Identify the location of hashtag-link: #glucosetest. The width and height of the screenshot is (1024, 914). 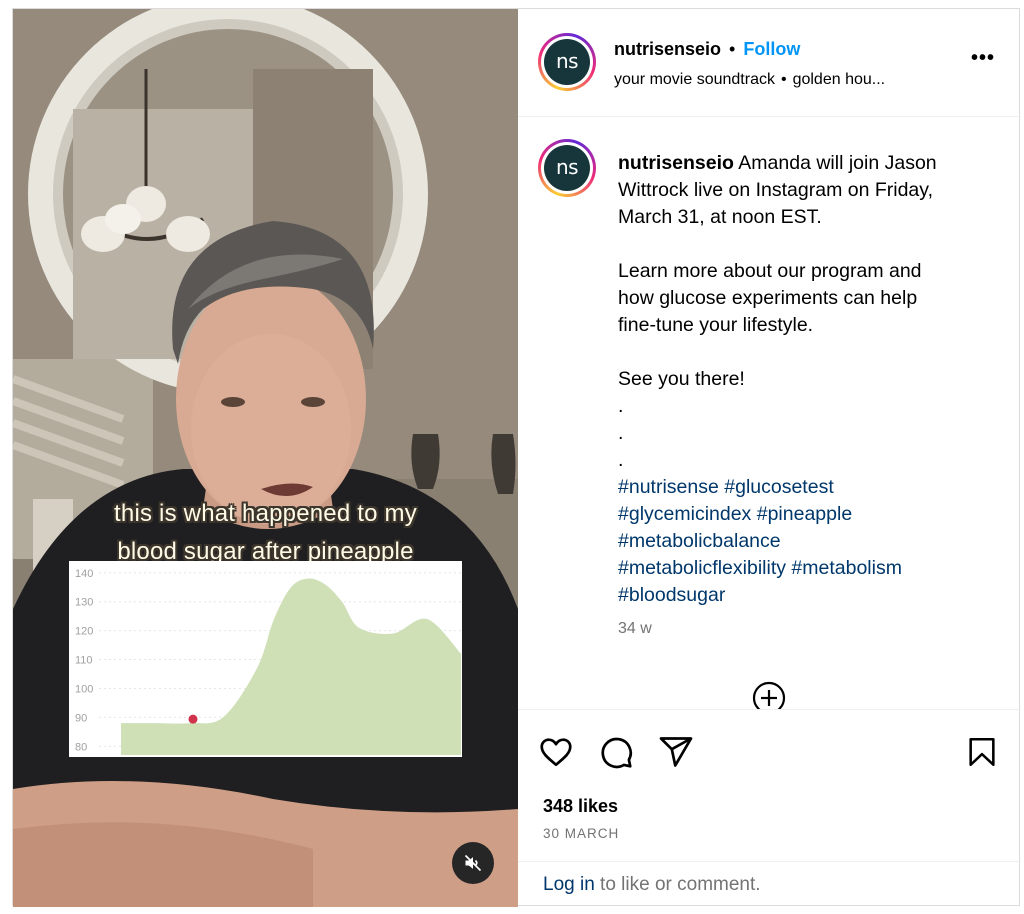
(779, 487).